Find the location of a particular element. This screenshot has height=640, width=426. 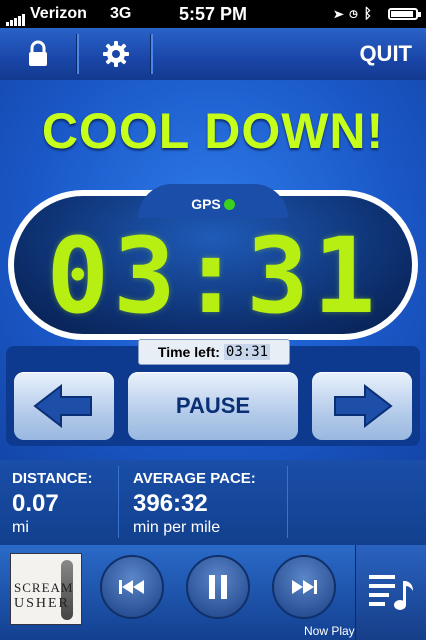

gps-status-dot-icon is located at coordinates (229, 204).